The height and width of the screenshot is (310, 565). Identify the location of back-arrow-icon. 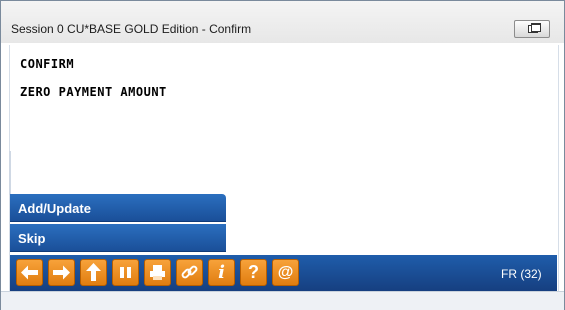
(29, 272).